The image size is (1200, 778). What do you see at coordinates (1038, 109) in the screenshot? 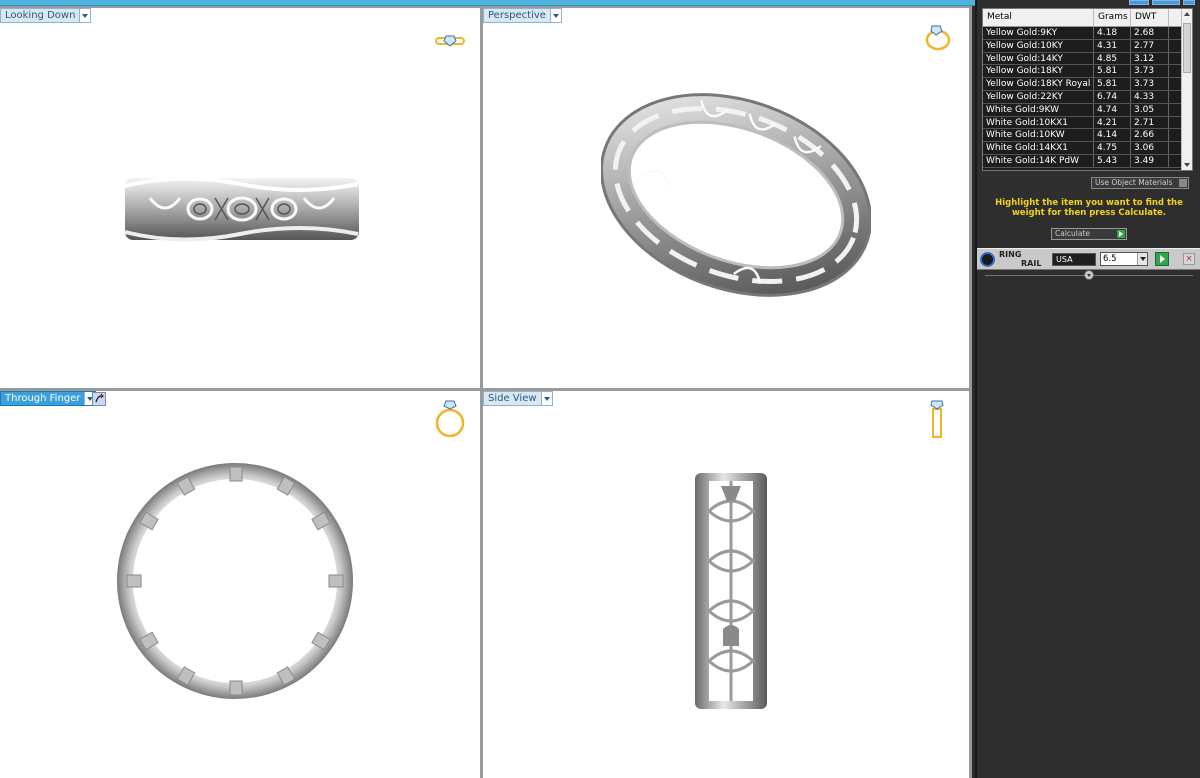
I see `metal-cell: White Gold:9KW` at bounding box center [1038, 109].